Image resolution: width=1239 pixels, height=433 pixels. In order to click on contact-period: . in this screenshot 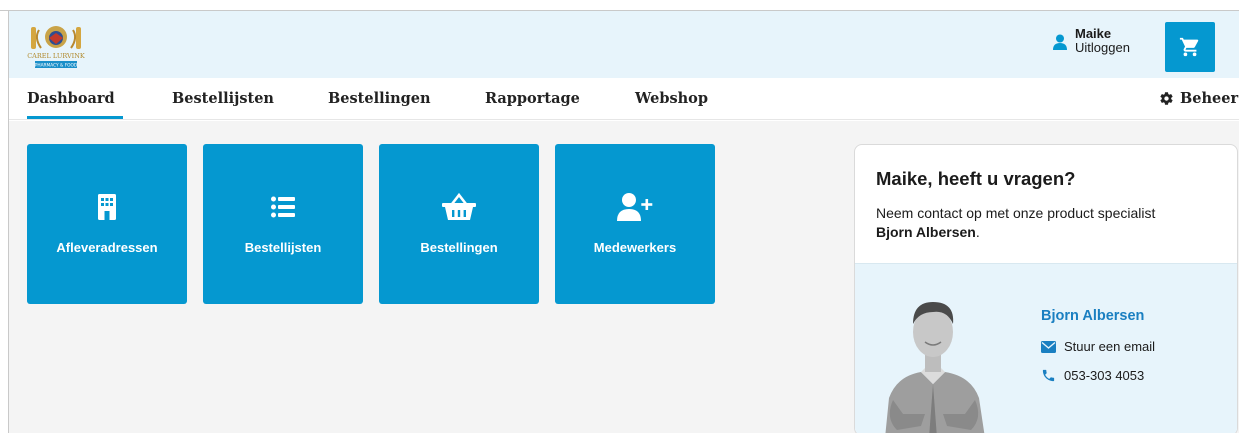, I will do `click(977, 232)`.